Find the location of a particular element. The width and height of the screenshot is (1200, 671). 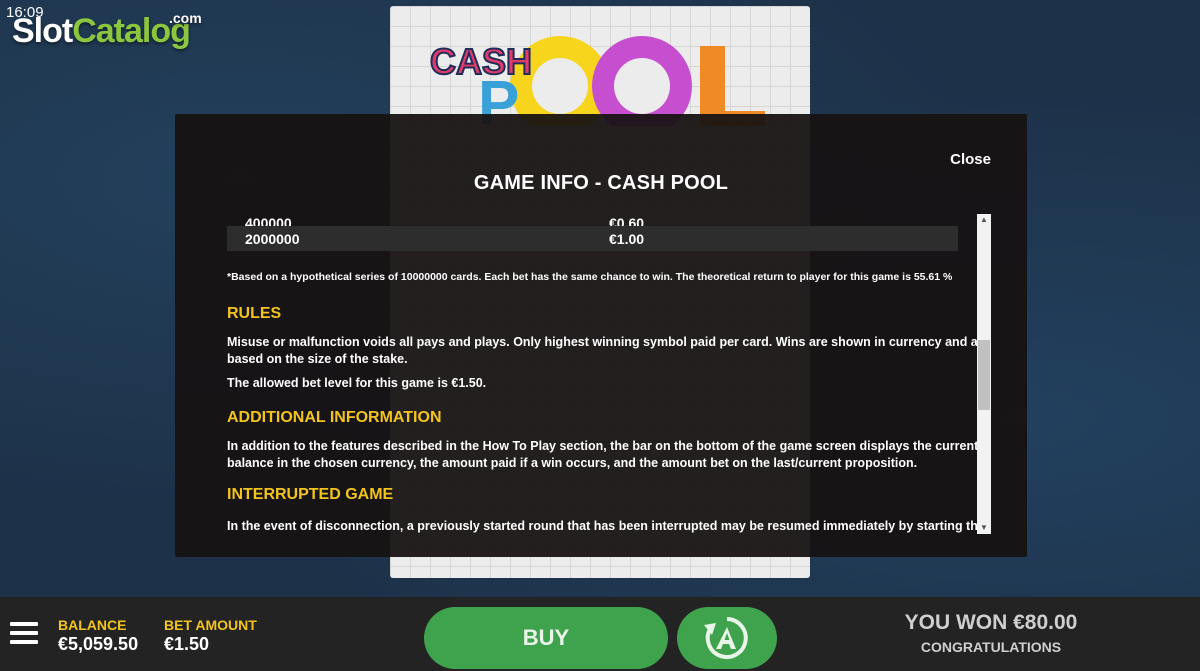

logo-ring-magenta is located at coordinates (642, 81).